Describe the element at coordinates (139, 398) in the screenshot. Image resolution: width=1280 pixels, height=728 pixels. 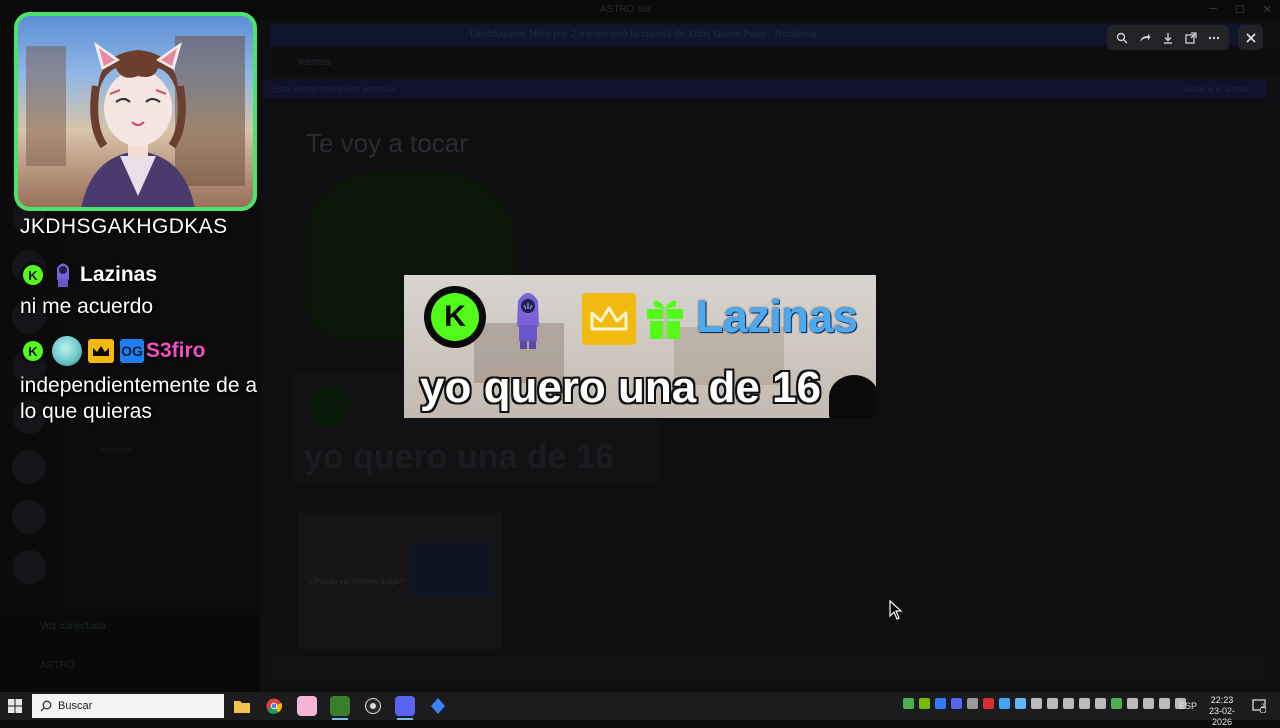
I see `chat-message-text: independientemente de a lo que quieras` at that location.